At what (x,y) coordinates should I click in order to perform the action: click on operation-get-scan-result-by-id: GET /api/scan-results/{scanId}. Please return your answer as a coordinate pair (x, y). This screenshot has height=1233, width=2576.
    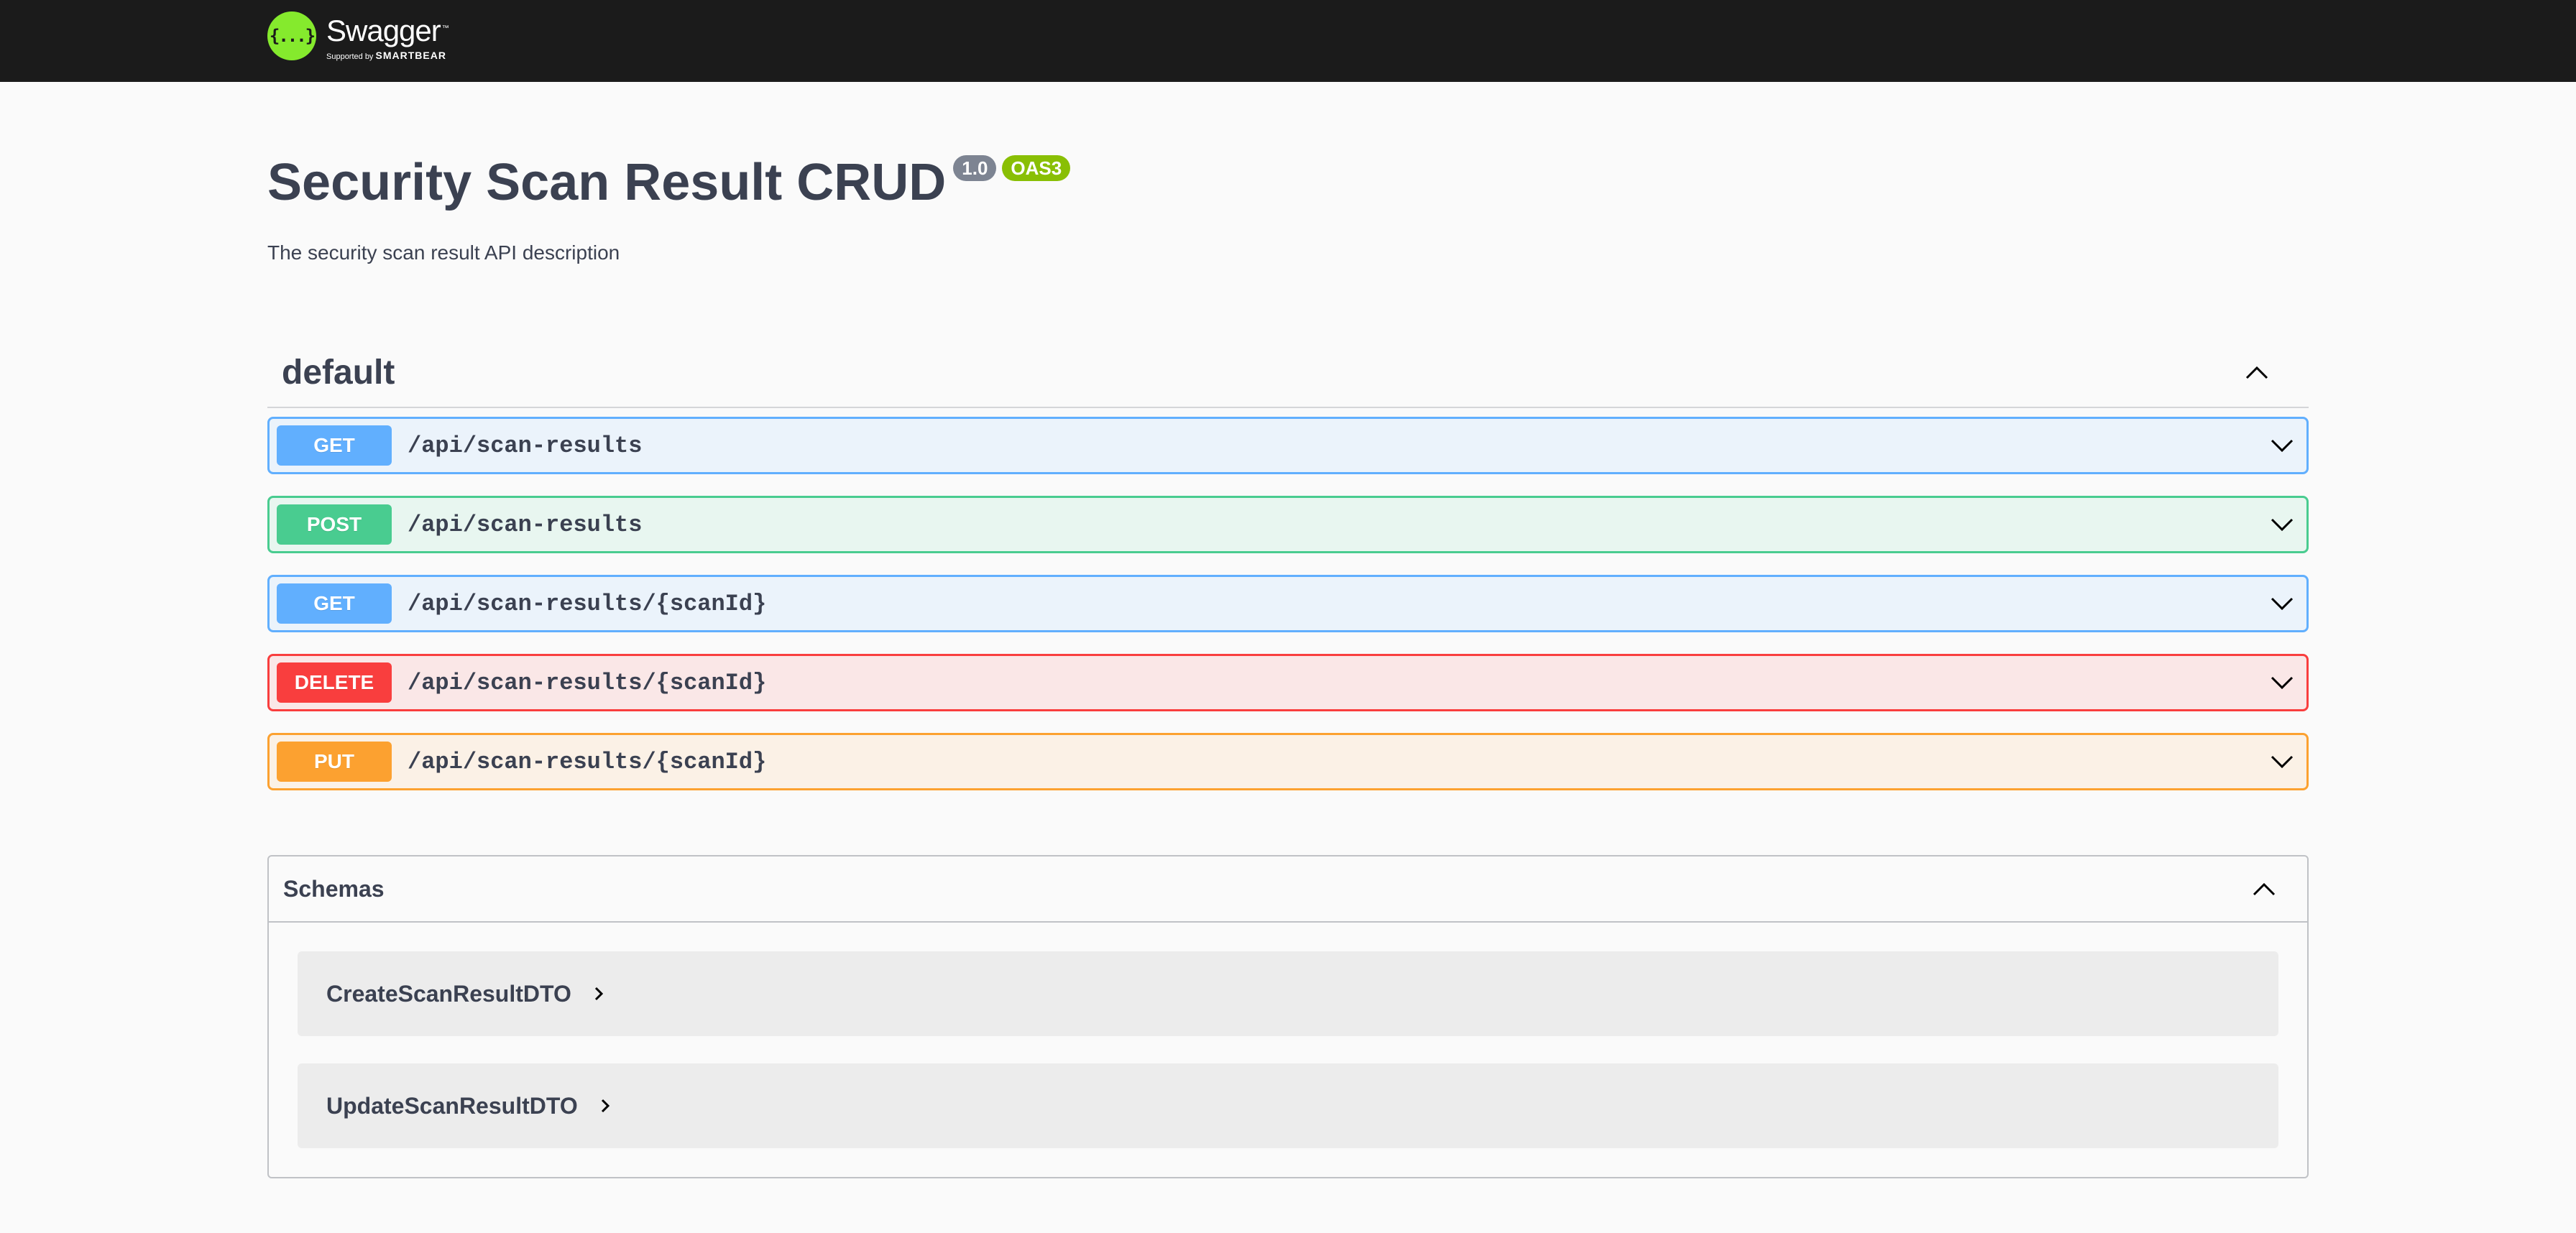
    Looking at the image, I should click on (1288, 603).